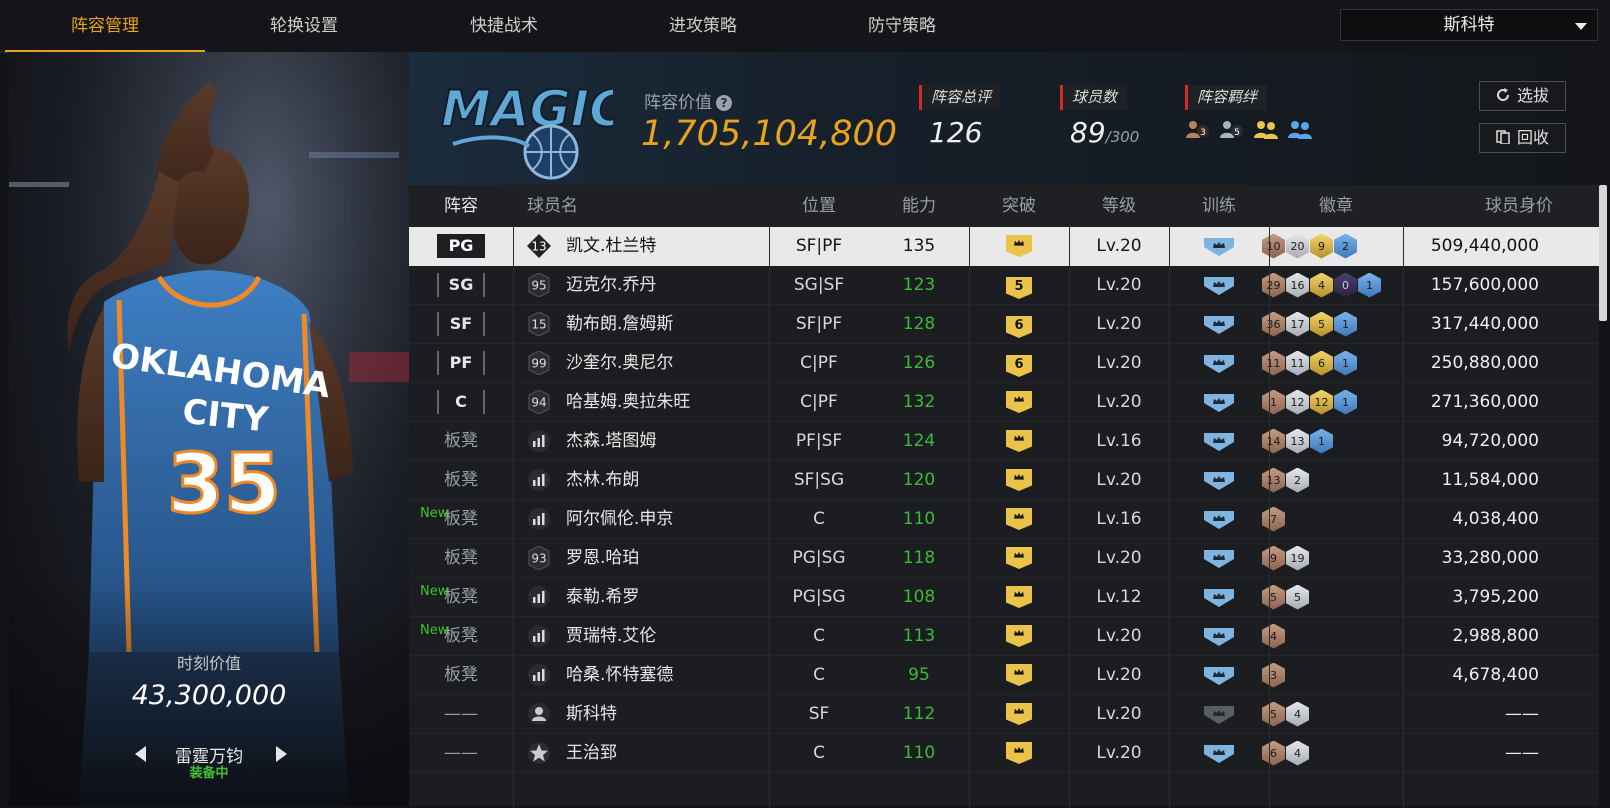 The width and height of the screenshot is (1610, 808). What do you see at coordinates (1273, 246) in the screenshot?
I see `badge-bronze-icon: 10` at bounding box center [1273, 246].